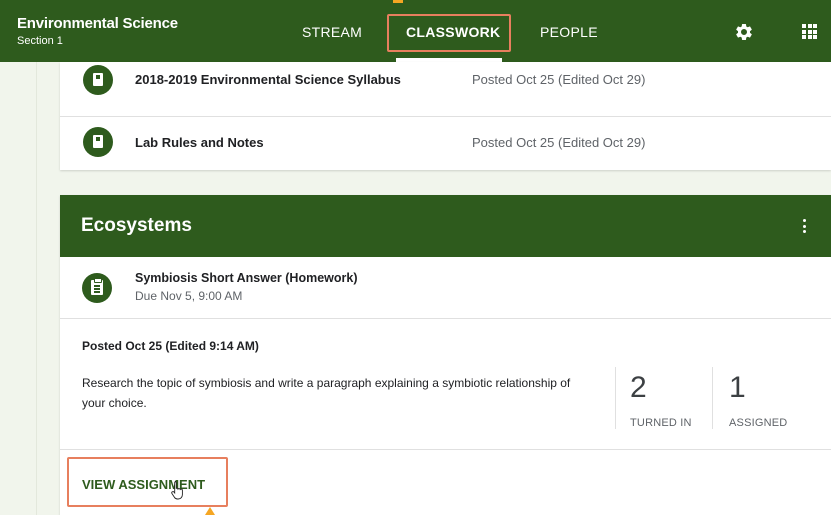  I want to click on material-title: 2018-2019 Environmental Science Syllabus, so click(268, 79).